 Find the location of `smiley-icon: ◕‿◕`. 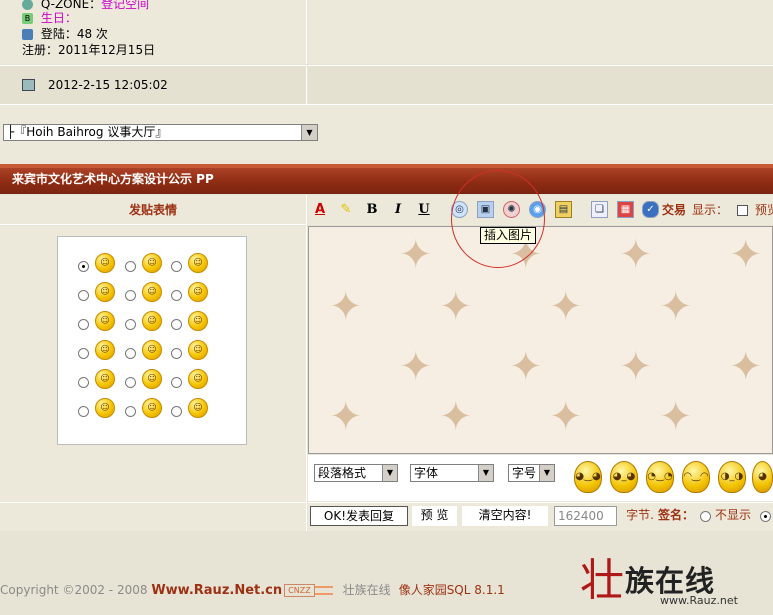

smiley-icon: ◕‿◕ is located at coordinates (588, 477).